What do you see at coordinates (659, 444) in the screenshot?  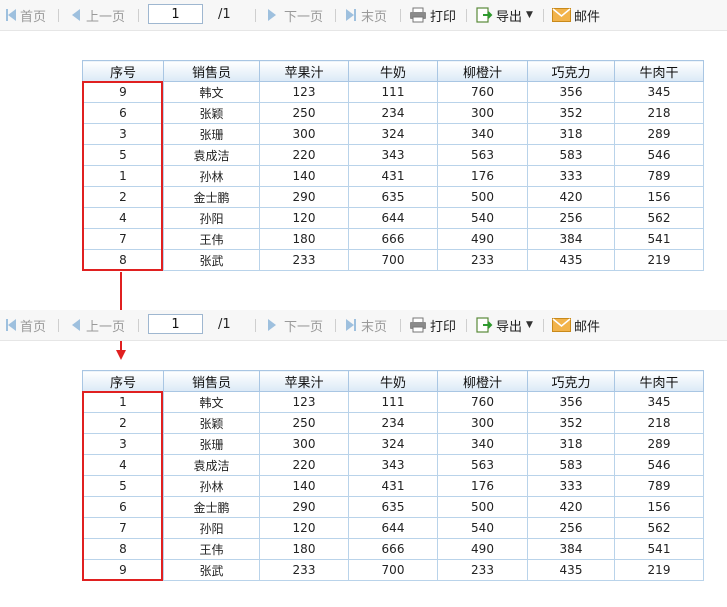 I see `value-cell: 289` at bounding box center [659, 444].